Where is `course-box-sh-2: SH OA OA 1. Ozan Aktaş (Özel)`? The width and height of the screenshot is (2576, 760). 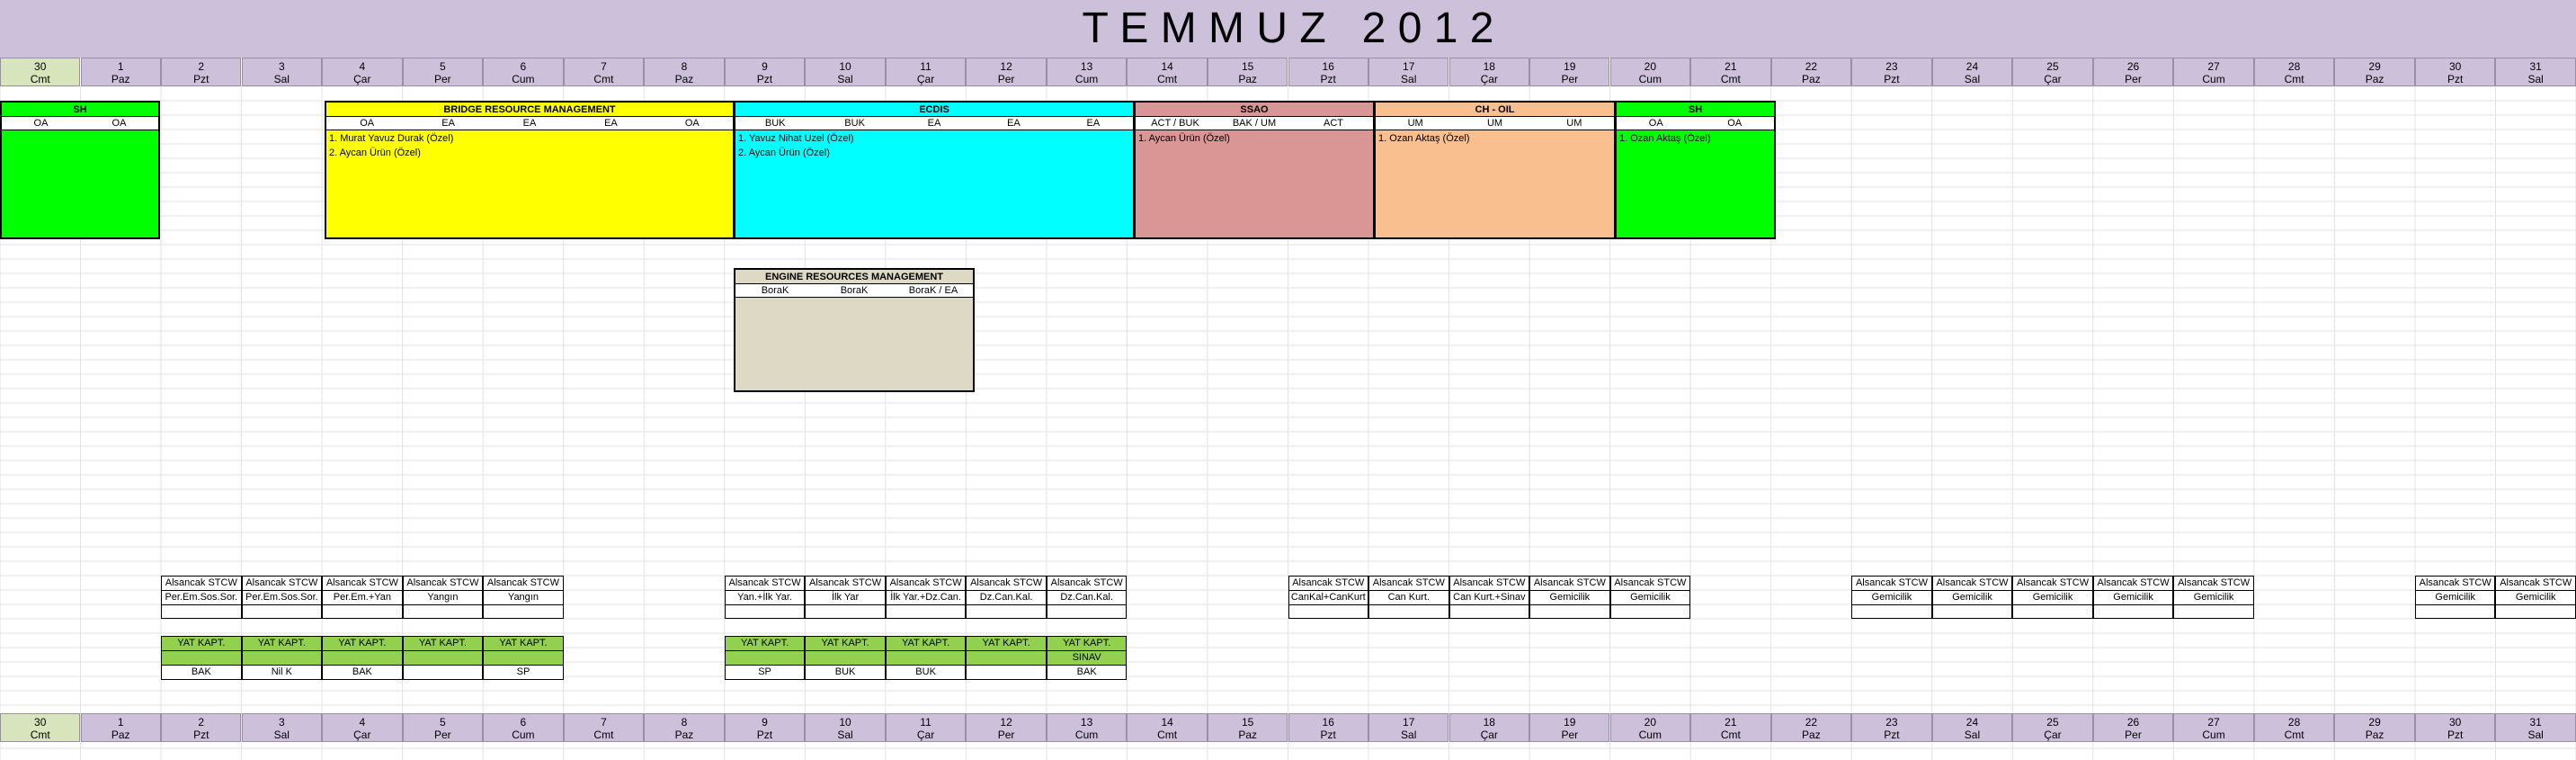
course-box-sh-2: SH OA OA 1. Ozan Aktaş (Özel) is located at coordinates (1696, 170).